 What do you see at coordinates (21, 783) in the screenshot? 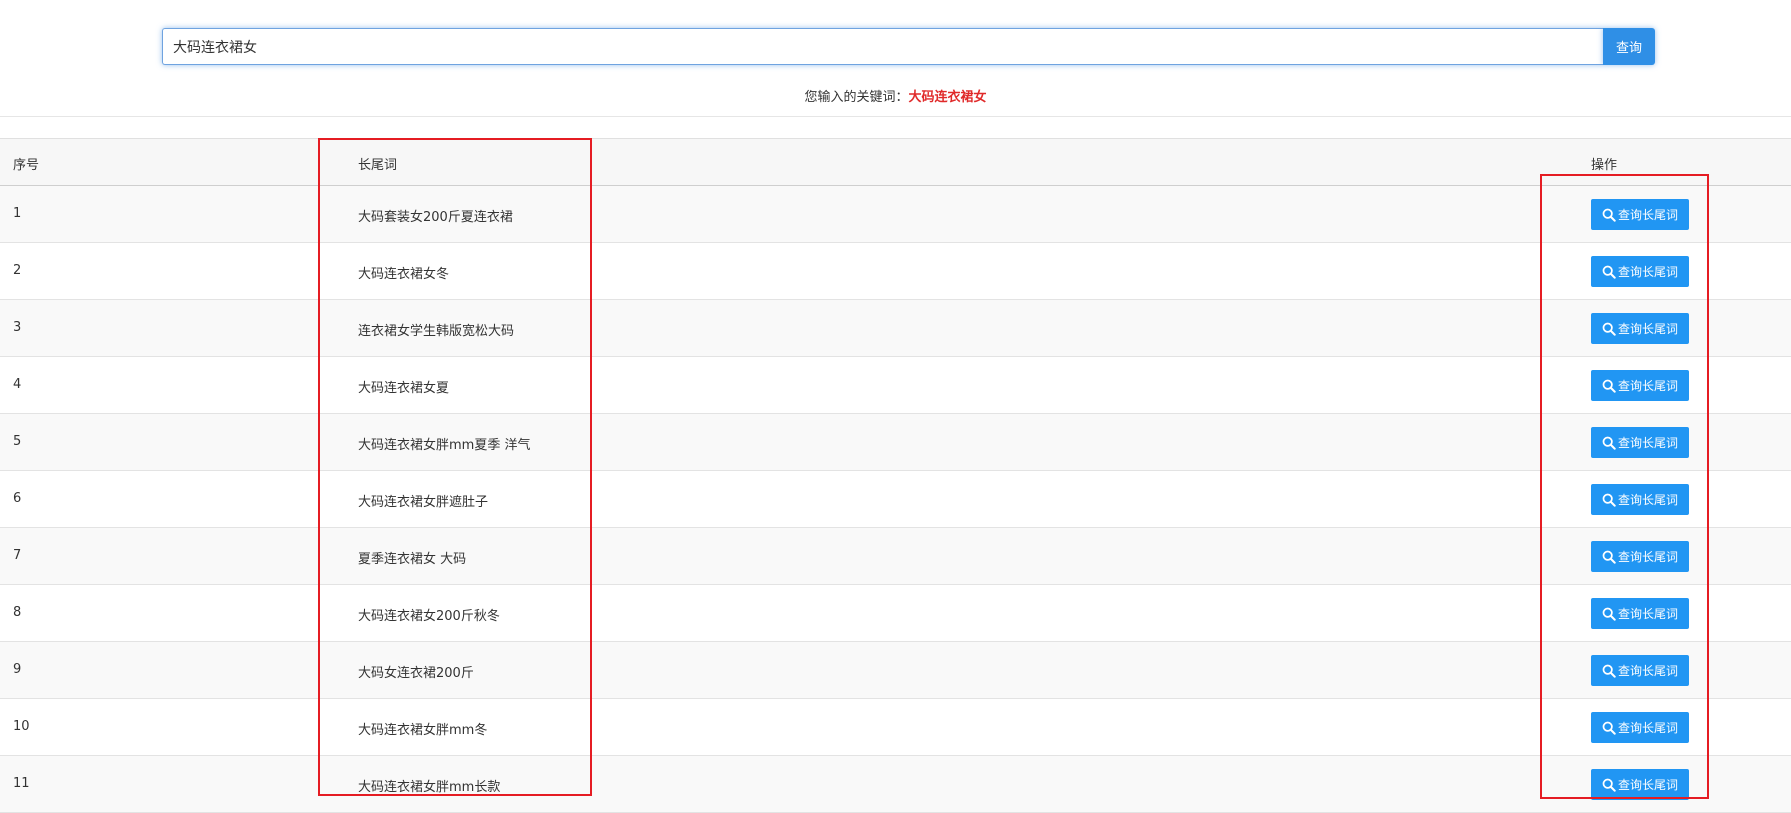
I see `row-index: 11` at bounding box center [21, 783].